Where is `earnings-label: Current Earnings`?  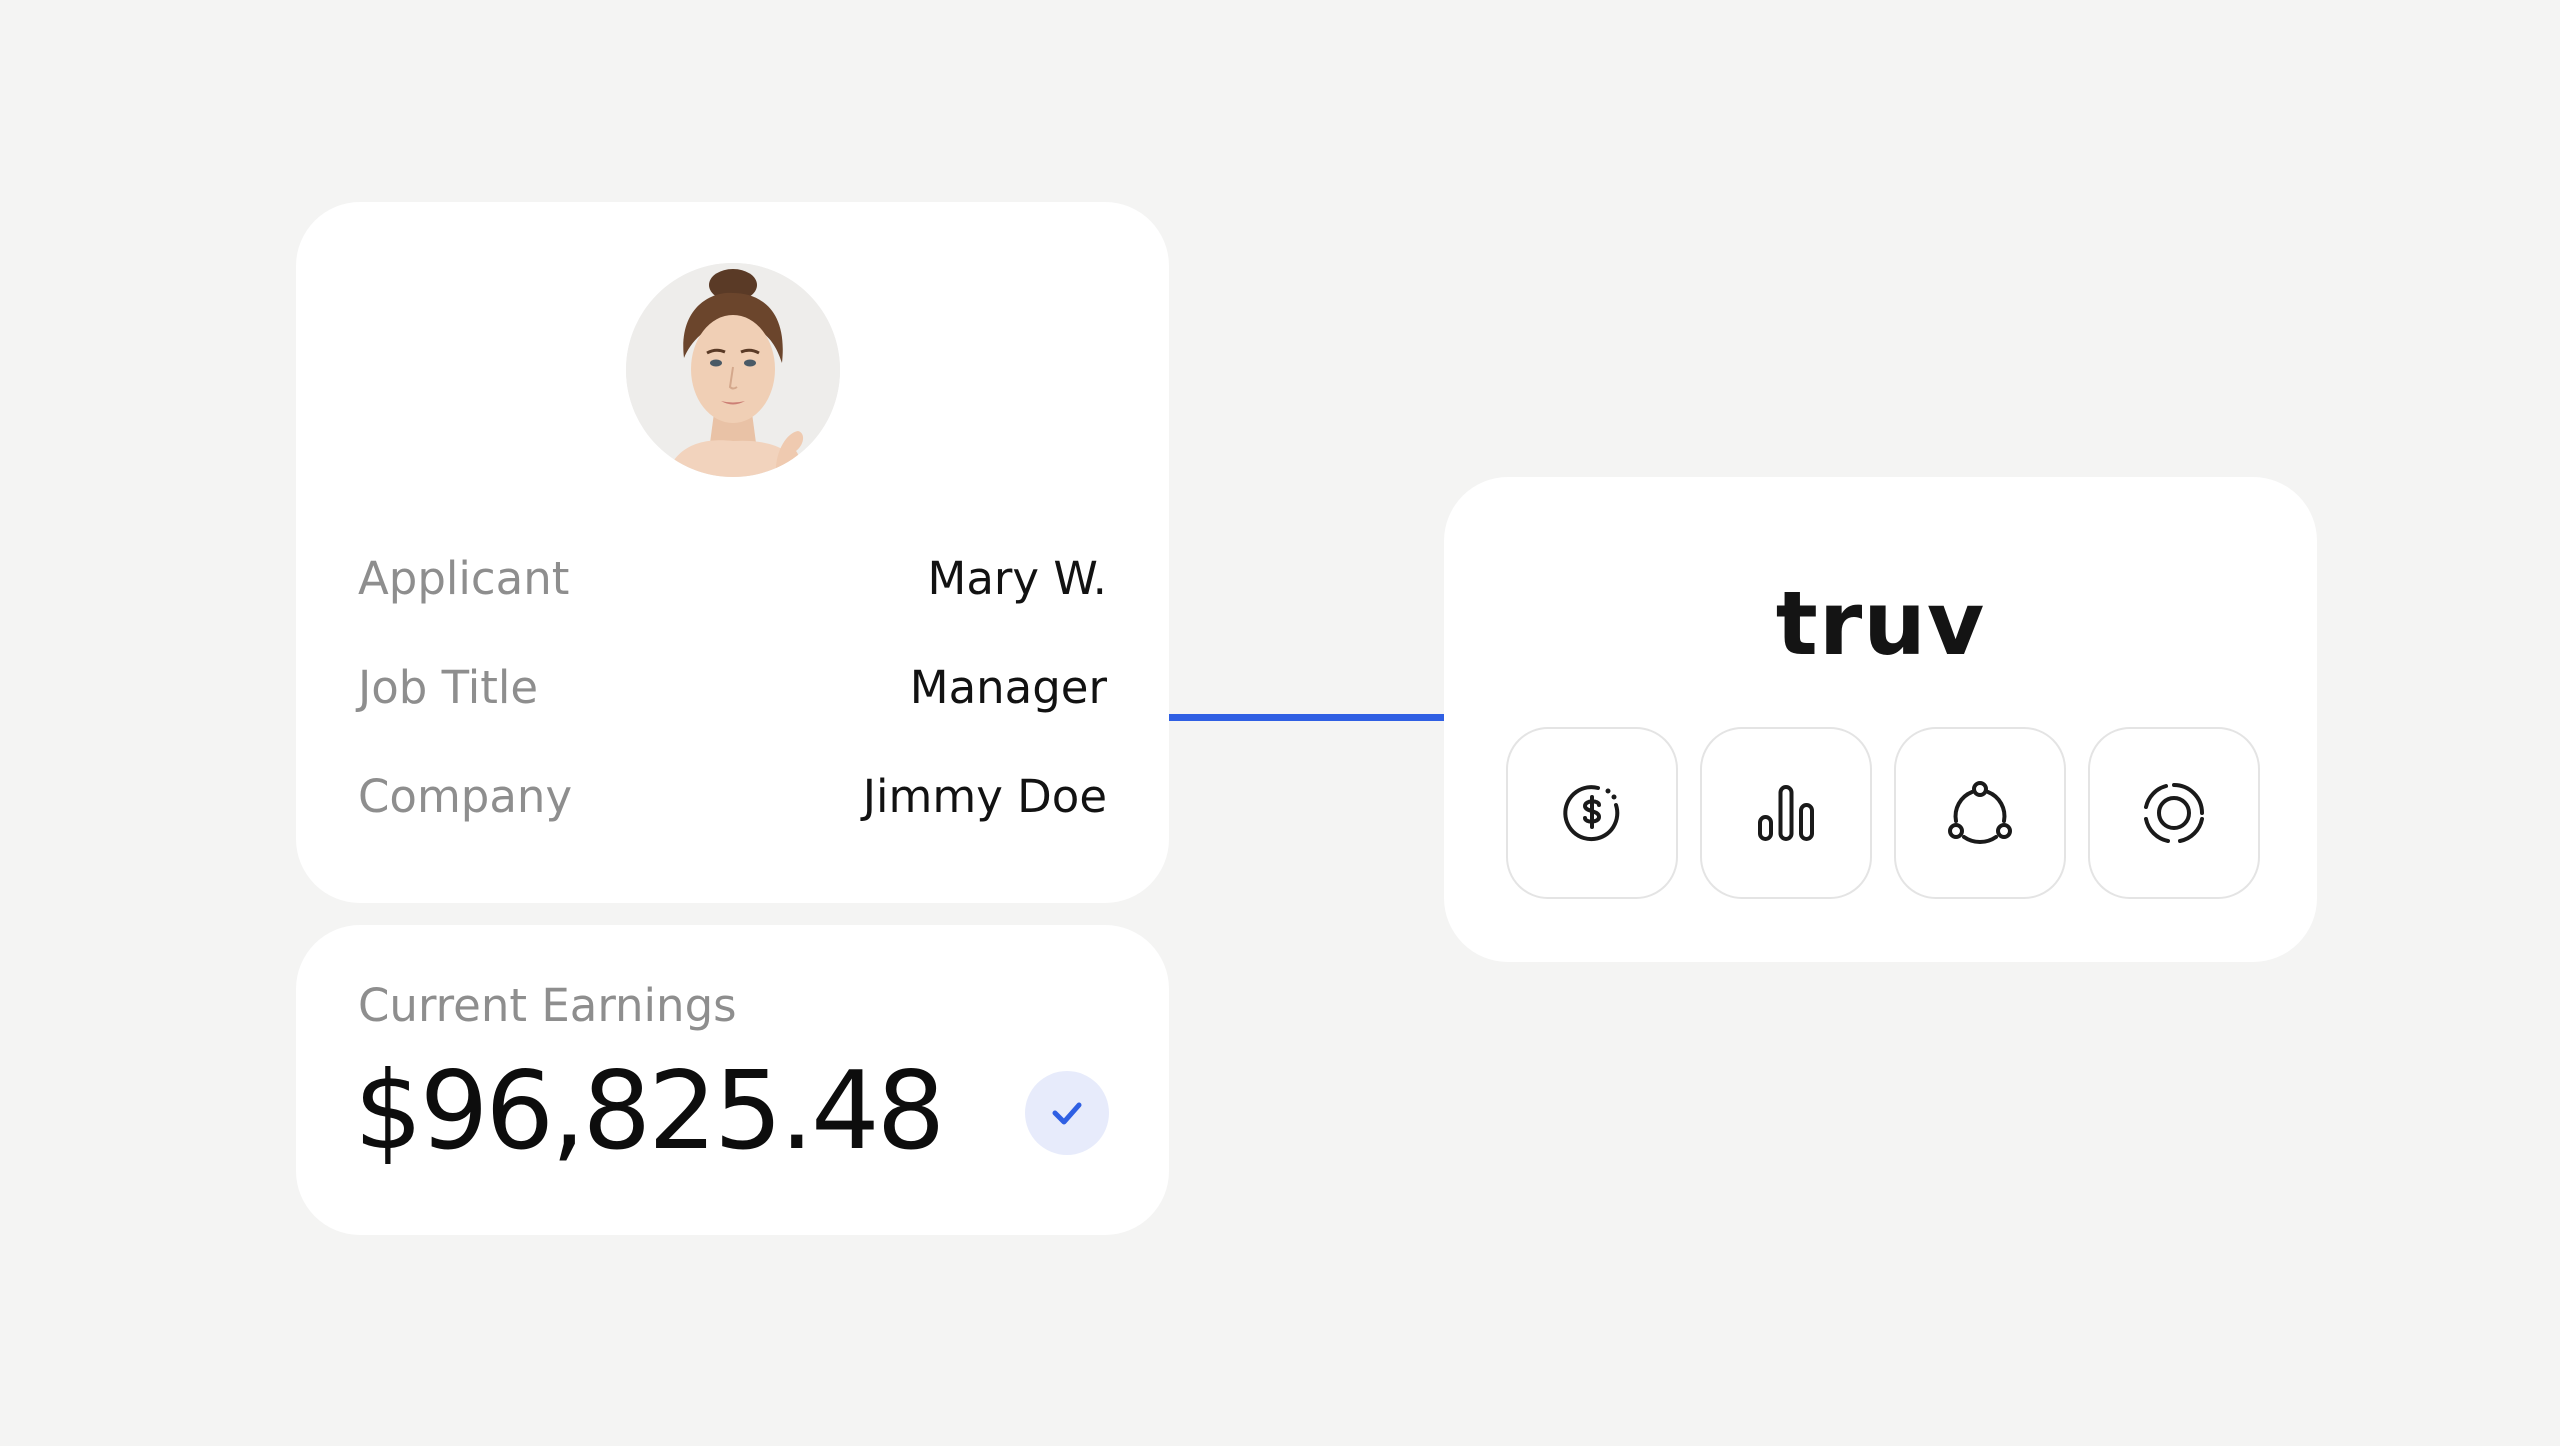
earnings-label: Current Earnings is located at coordinates (547, 1005).